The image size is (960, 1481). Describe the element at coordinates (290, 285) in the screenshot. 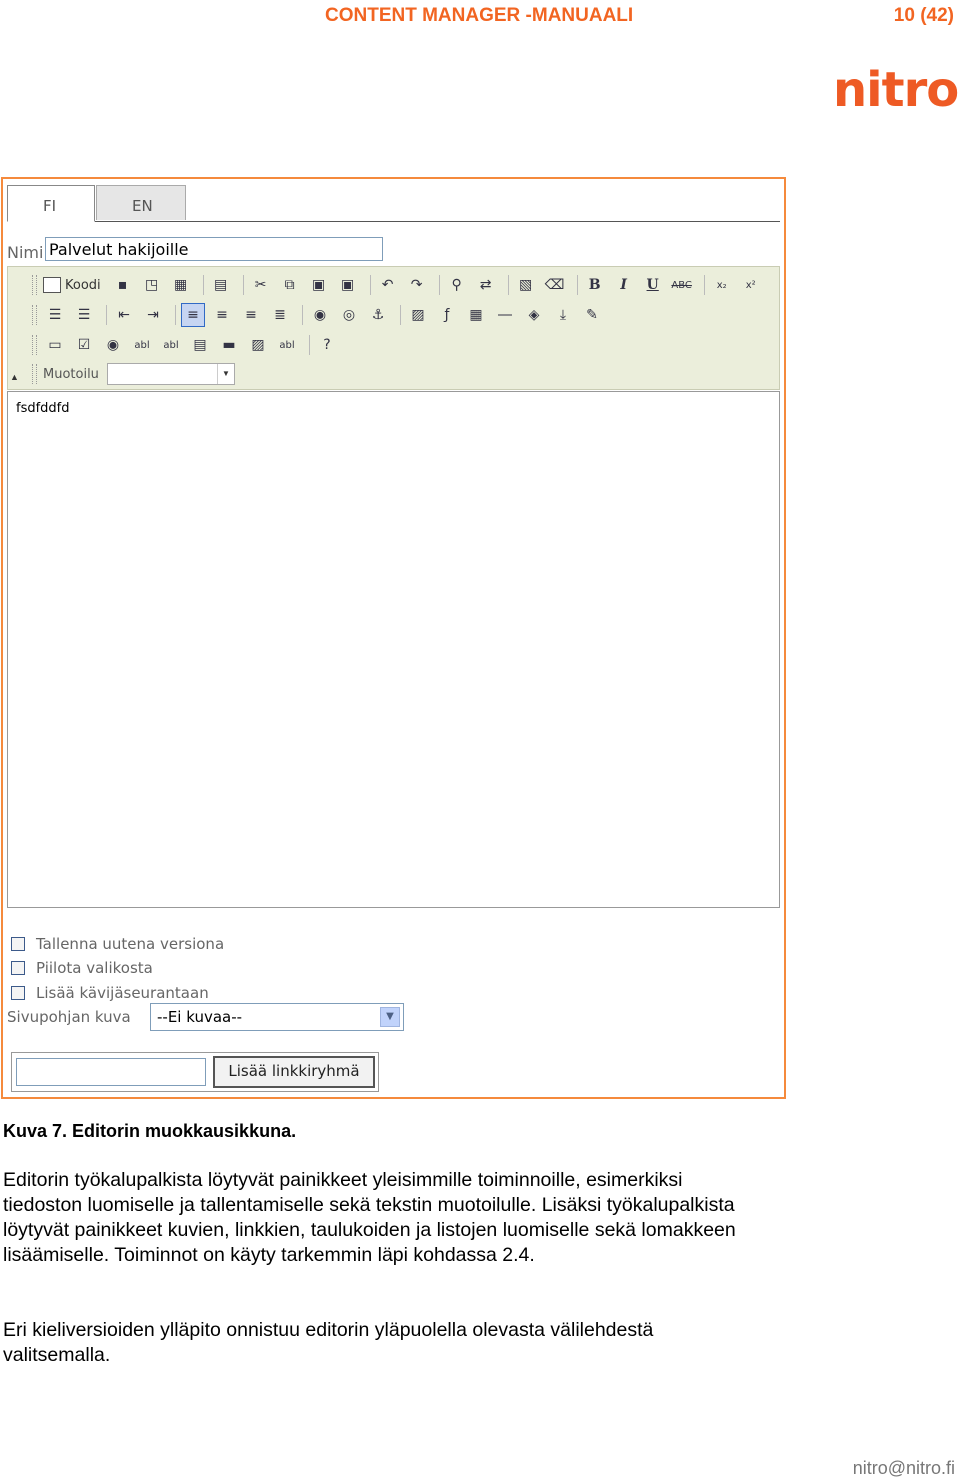

I see `copy-icon: ⧉` at that location.